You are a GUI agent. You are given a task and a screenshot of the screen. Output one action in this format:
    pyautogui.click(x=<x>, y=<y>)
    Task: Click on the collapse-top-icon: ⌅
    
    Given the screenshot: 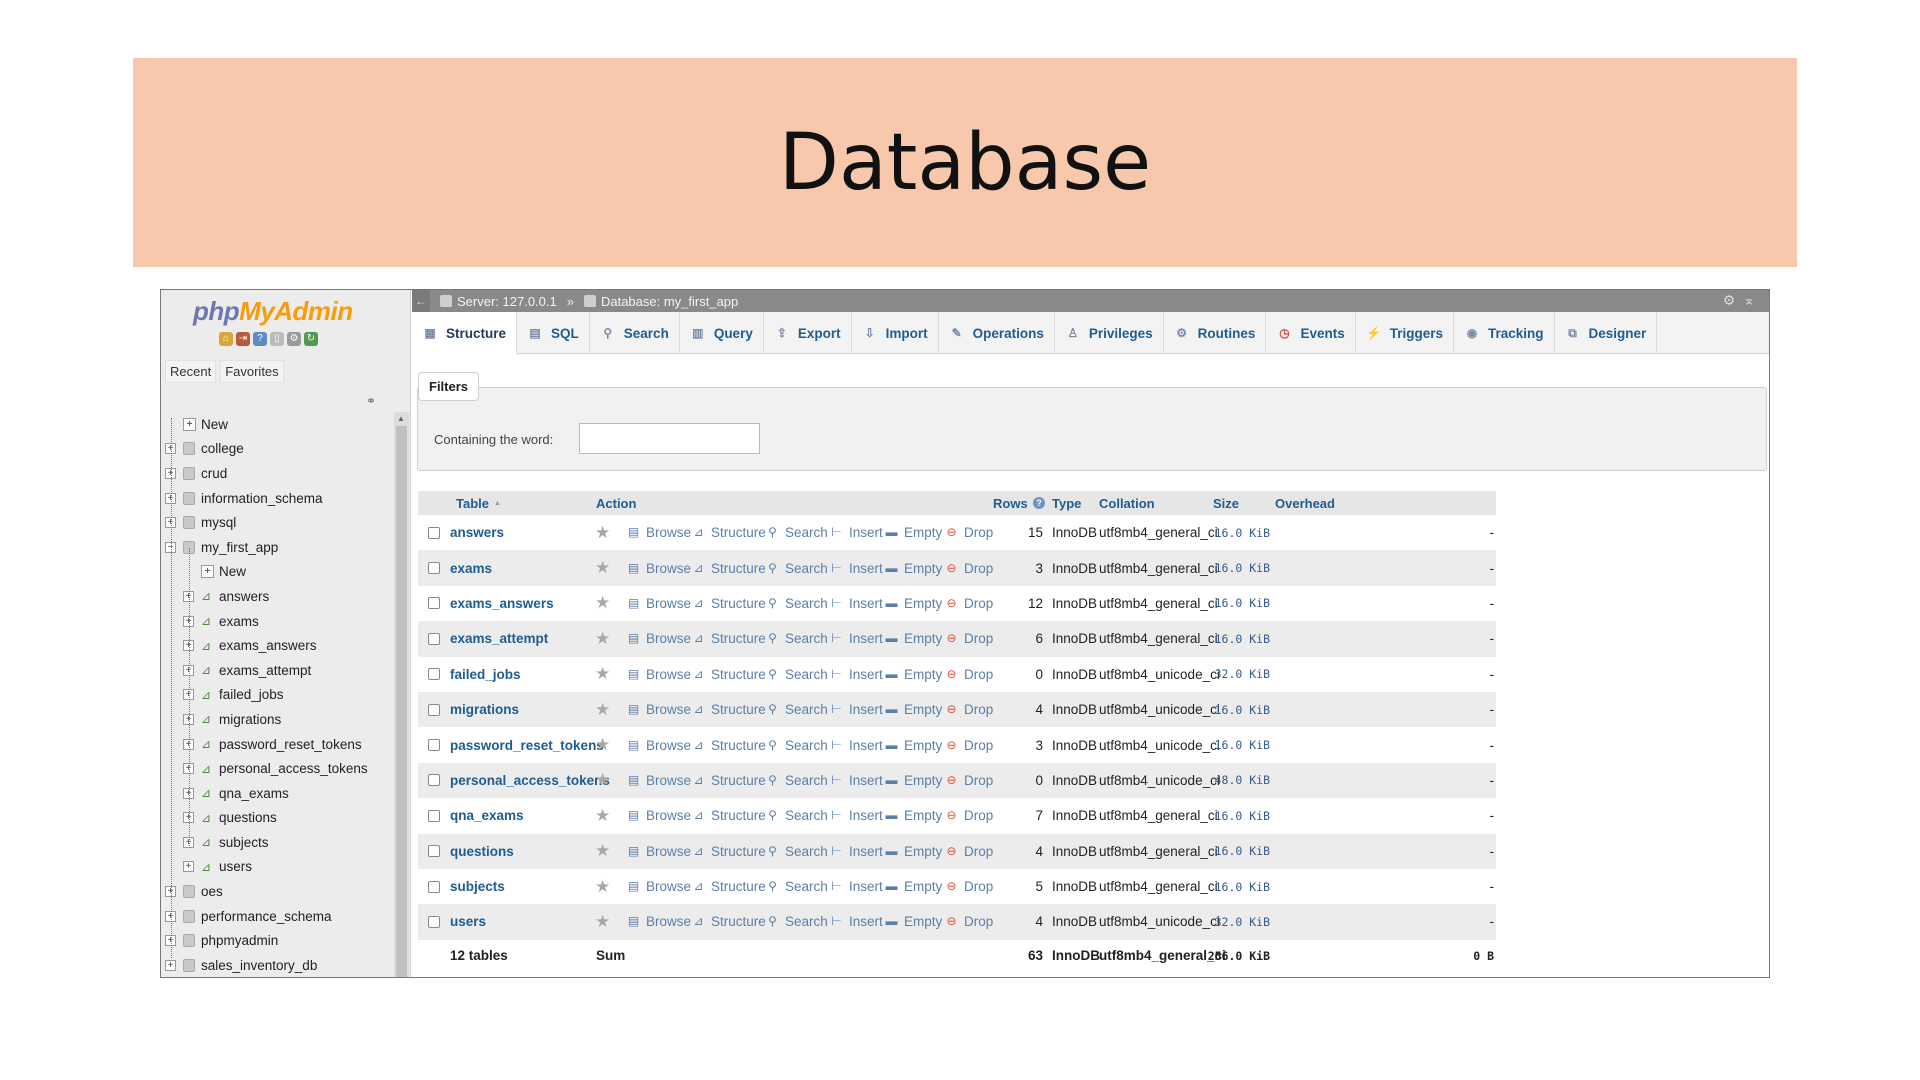 What is the action you would take?
    pyautogui.click(x=1753, y=300)
    